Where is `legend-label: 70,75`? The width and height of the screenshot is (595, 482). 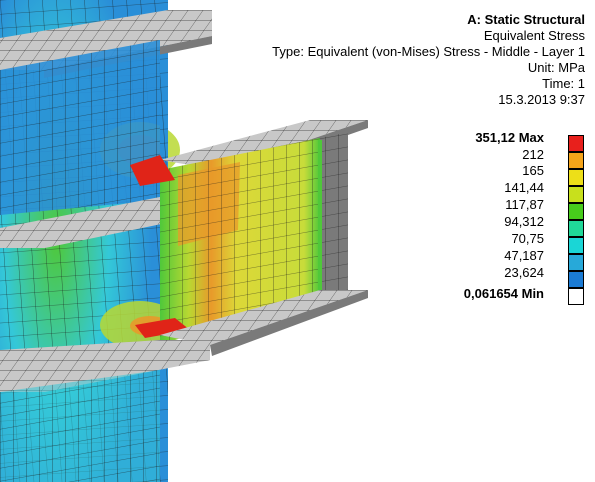 legend-label: 70,75 is located at coordinates (527, 238).